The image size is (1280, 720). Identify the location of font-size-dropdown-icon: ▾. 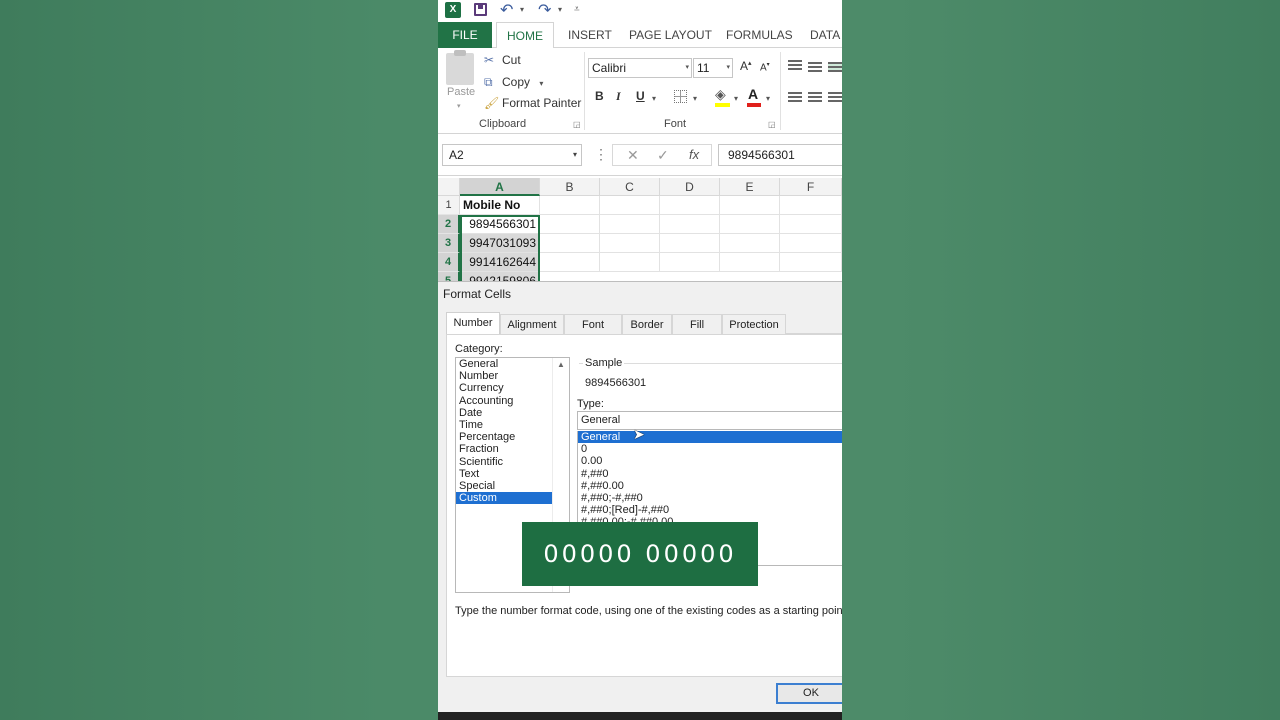
(728, 68).